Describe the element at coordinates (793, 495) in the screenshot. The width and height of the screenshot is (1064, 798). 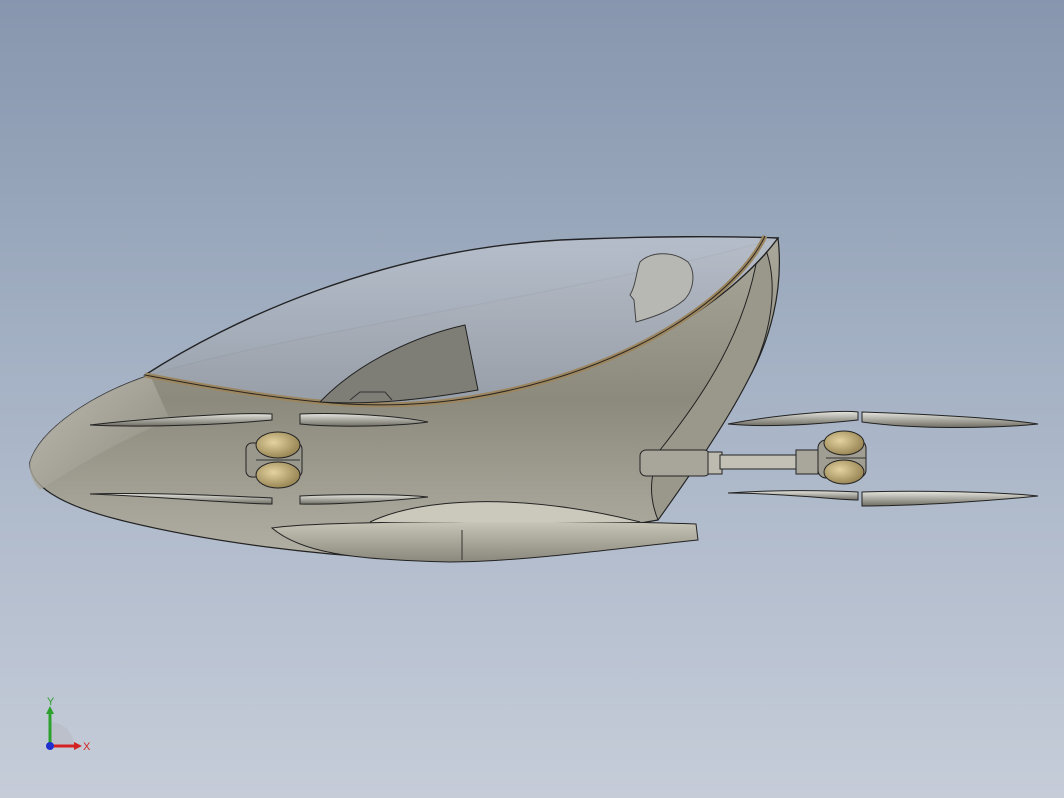
I see `rear-blade-lower` at that location.